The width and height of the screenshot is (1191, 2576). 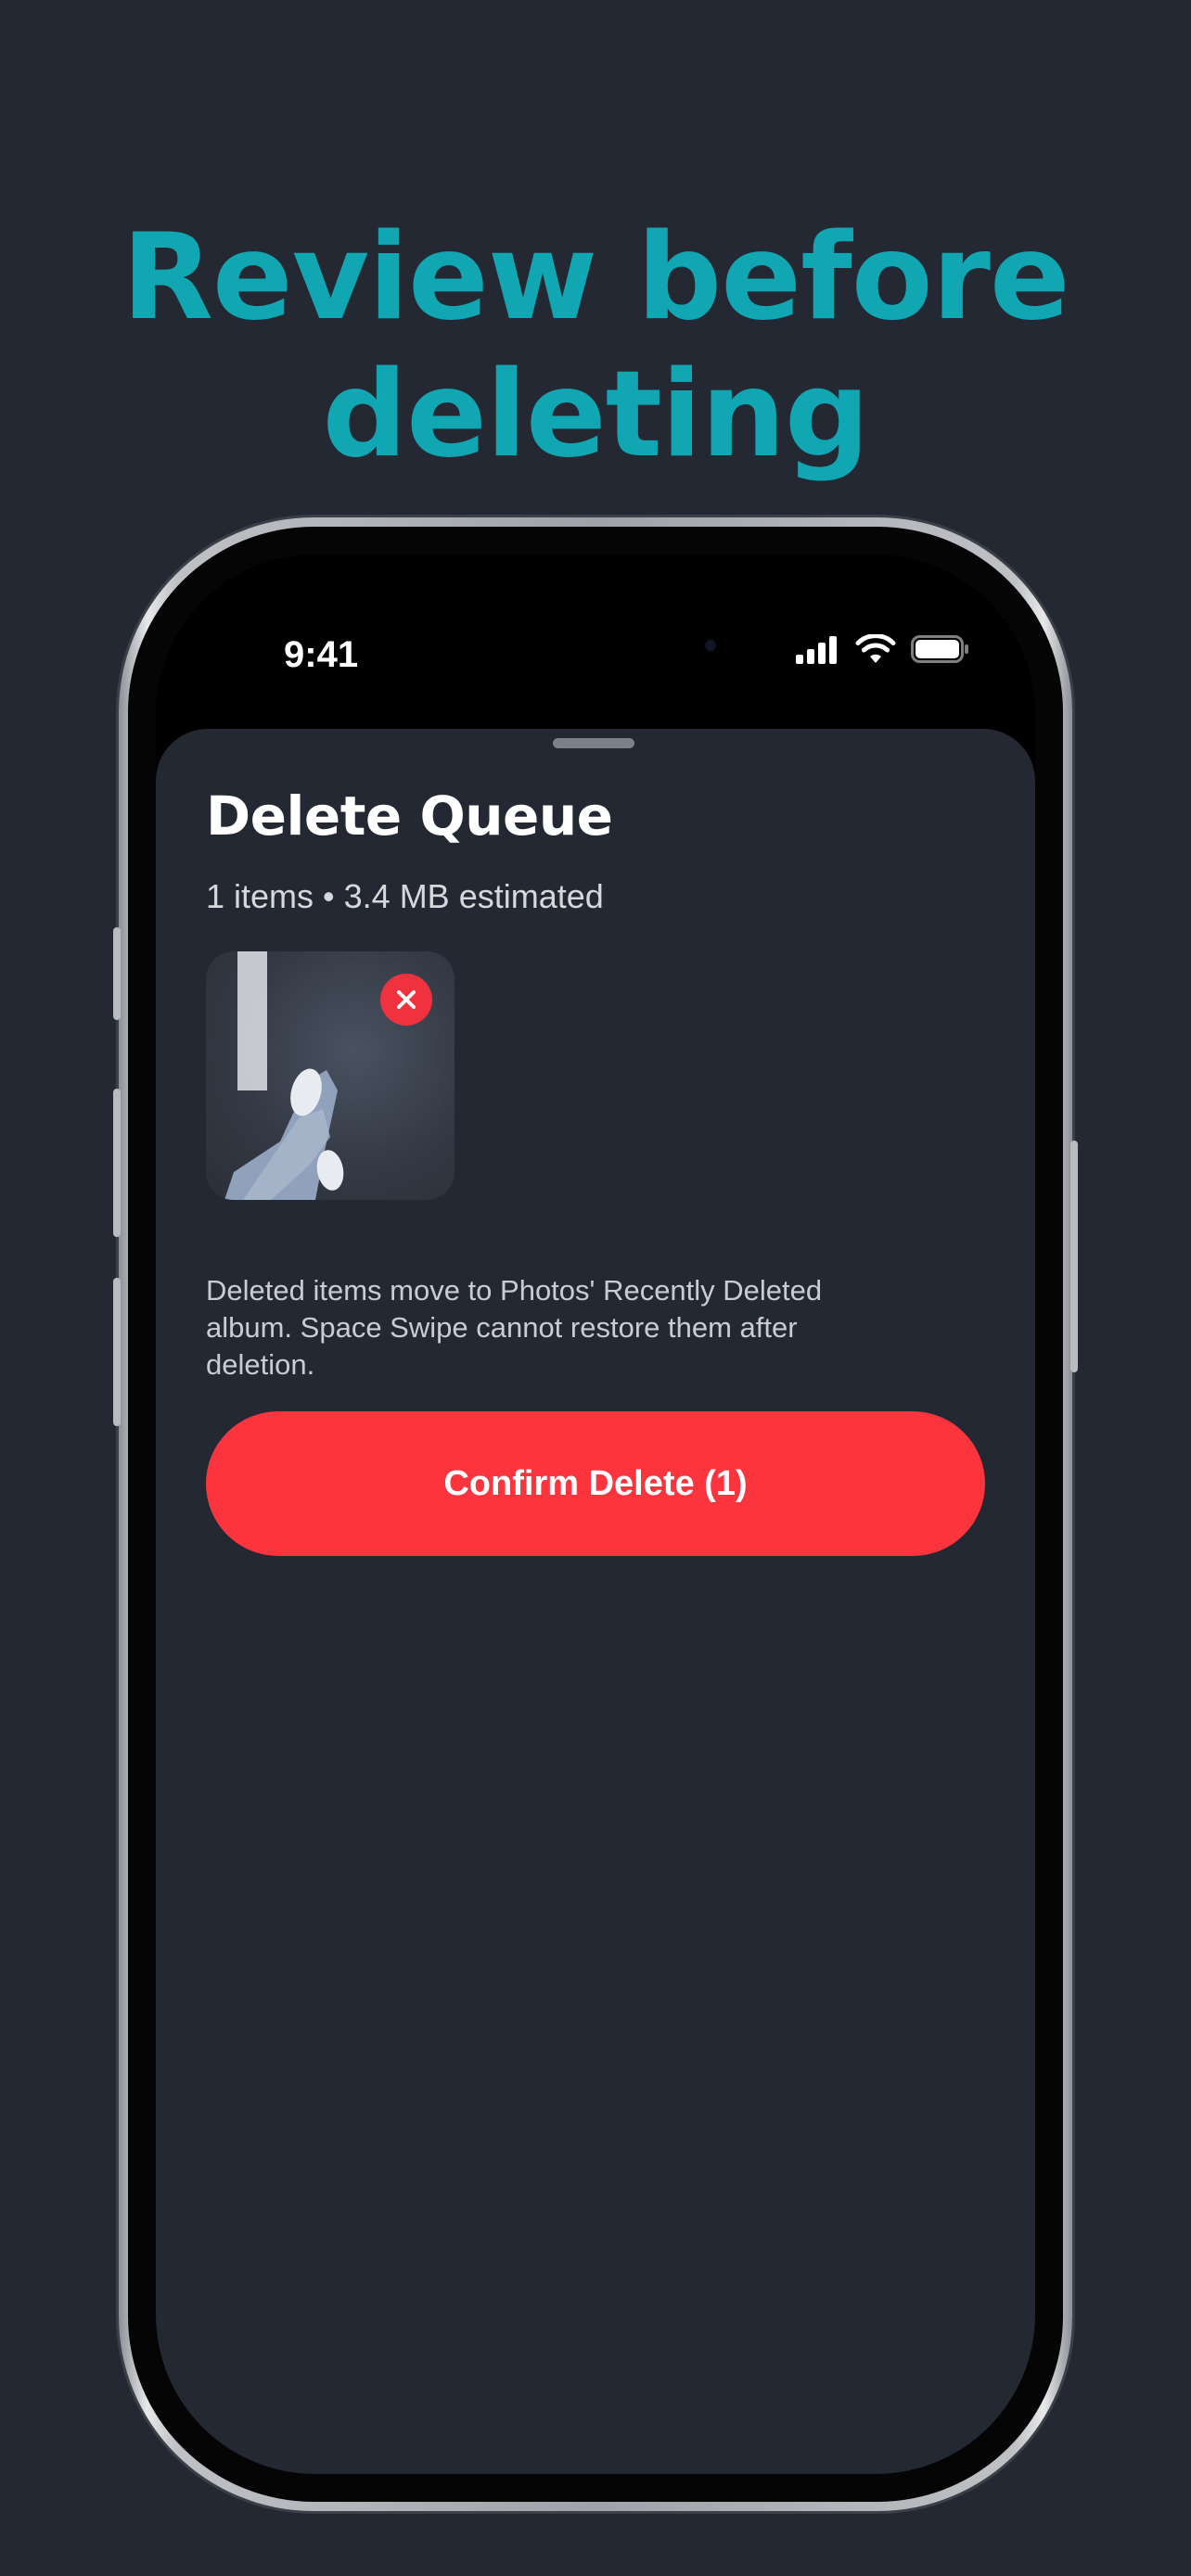 What do you see at coordinates (117, 1352) in the screenshot?
I see `volume-down-button` at bounding box center [117, 1352].